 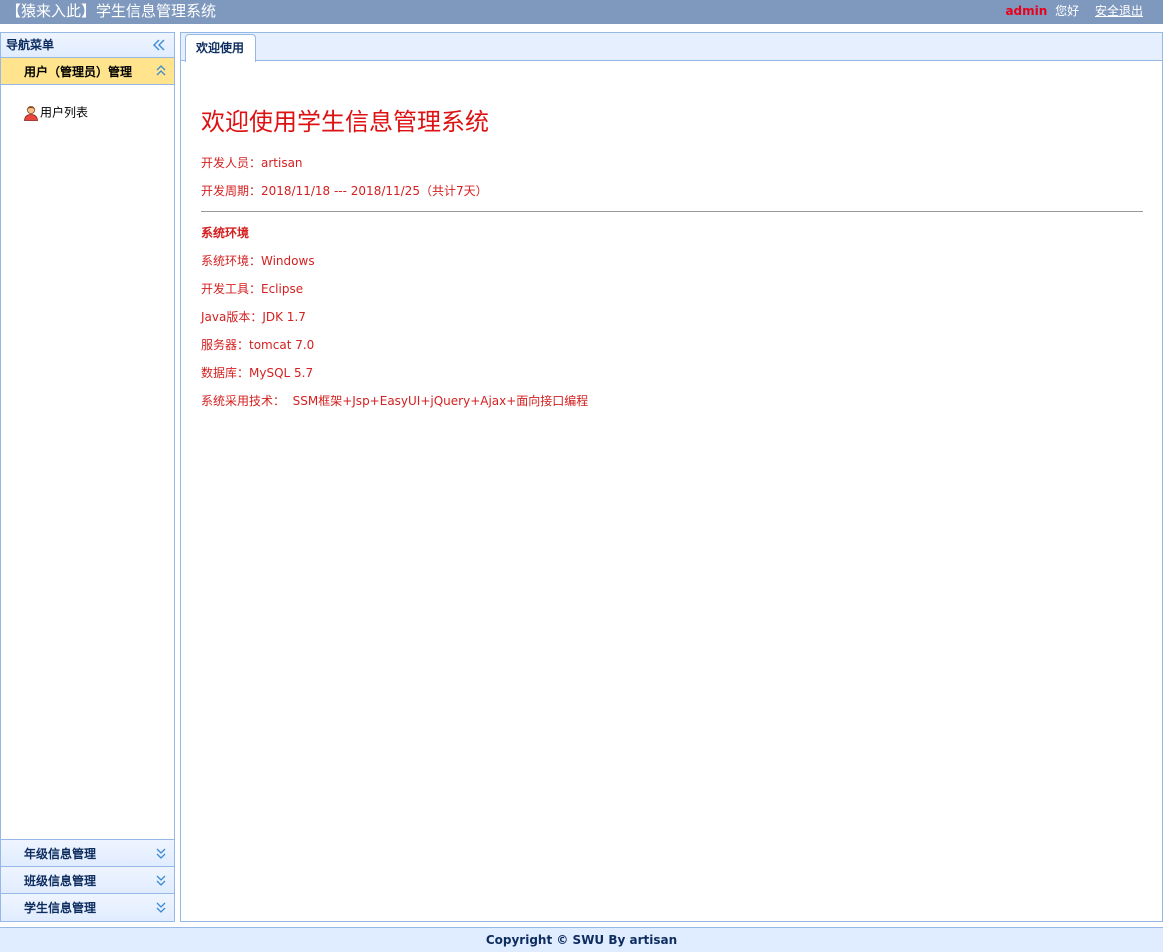 I want to click on section-class: 班级信息管理, so click(x=87, y=880).